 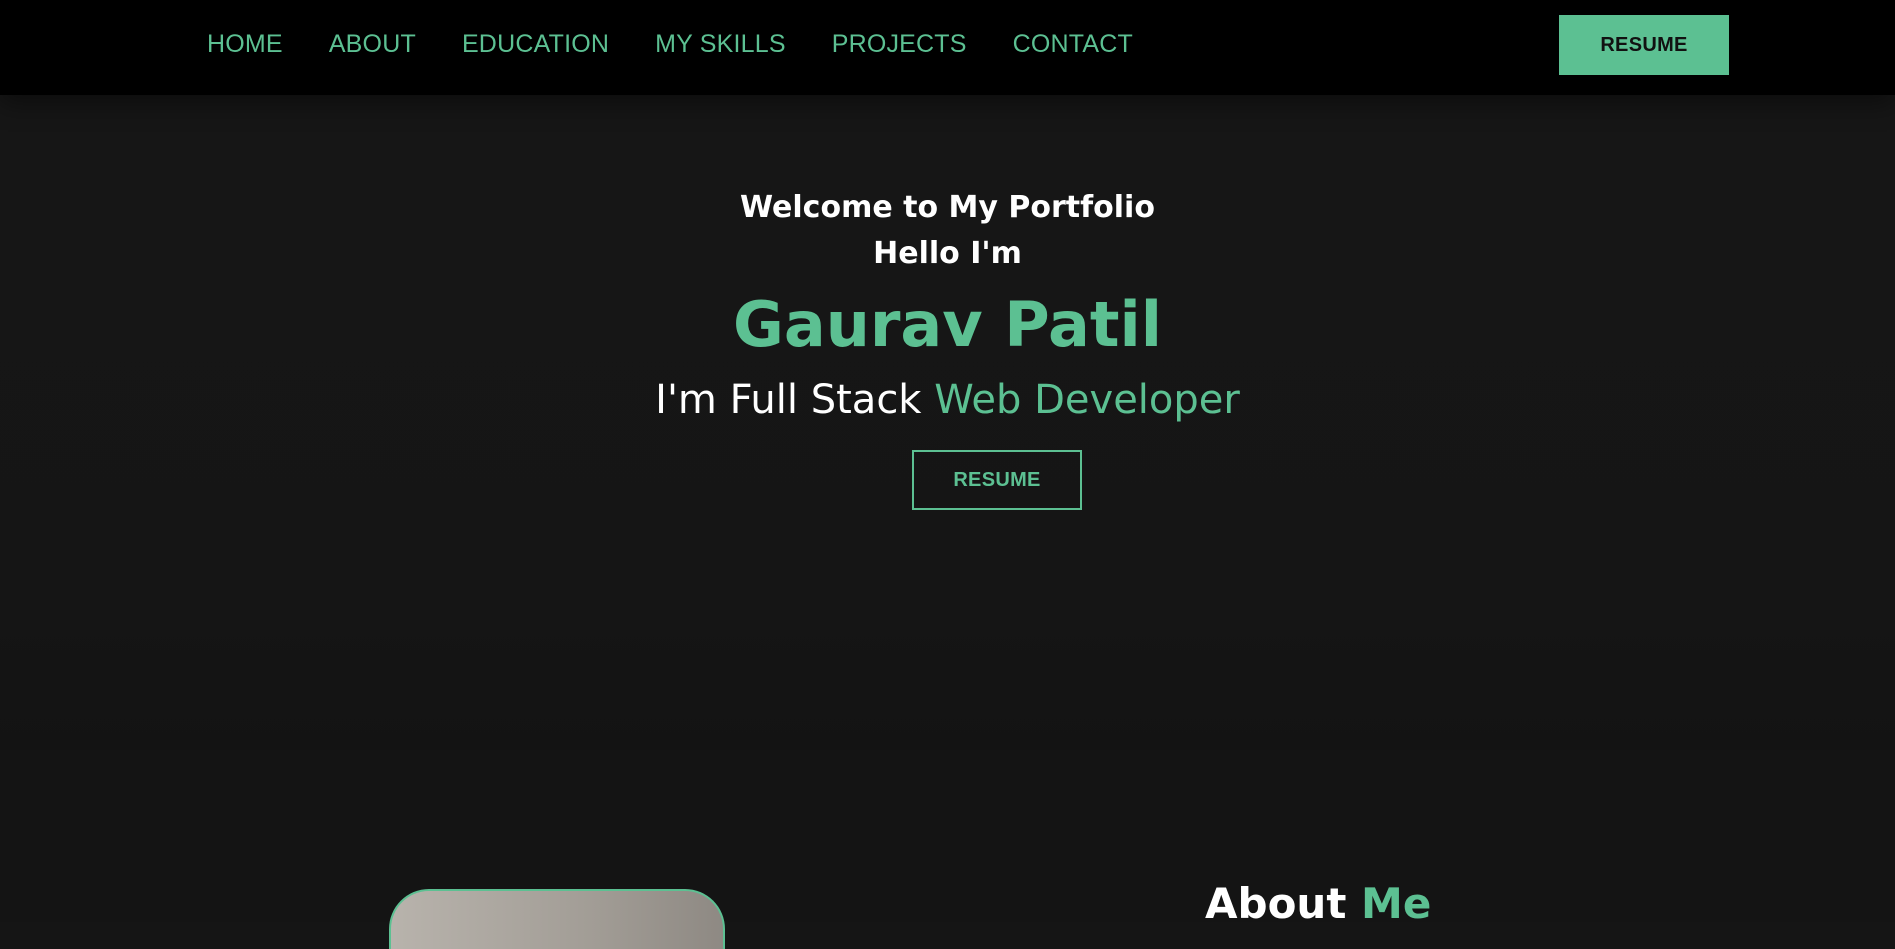 What do you see at coordinates (1276, 903) in the screenshot?
I see `about-title-main: About` at bounding box center [1276, 903].